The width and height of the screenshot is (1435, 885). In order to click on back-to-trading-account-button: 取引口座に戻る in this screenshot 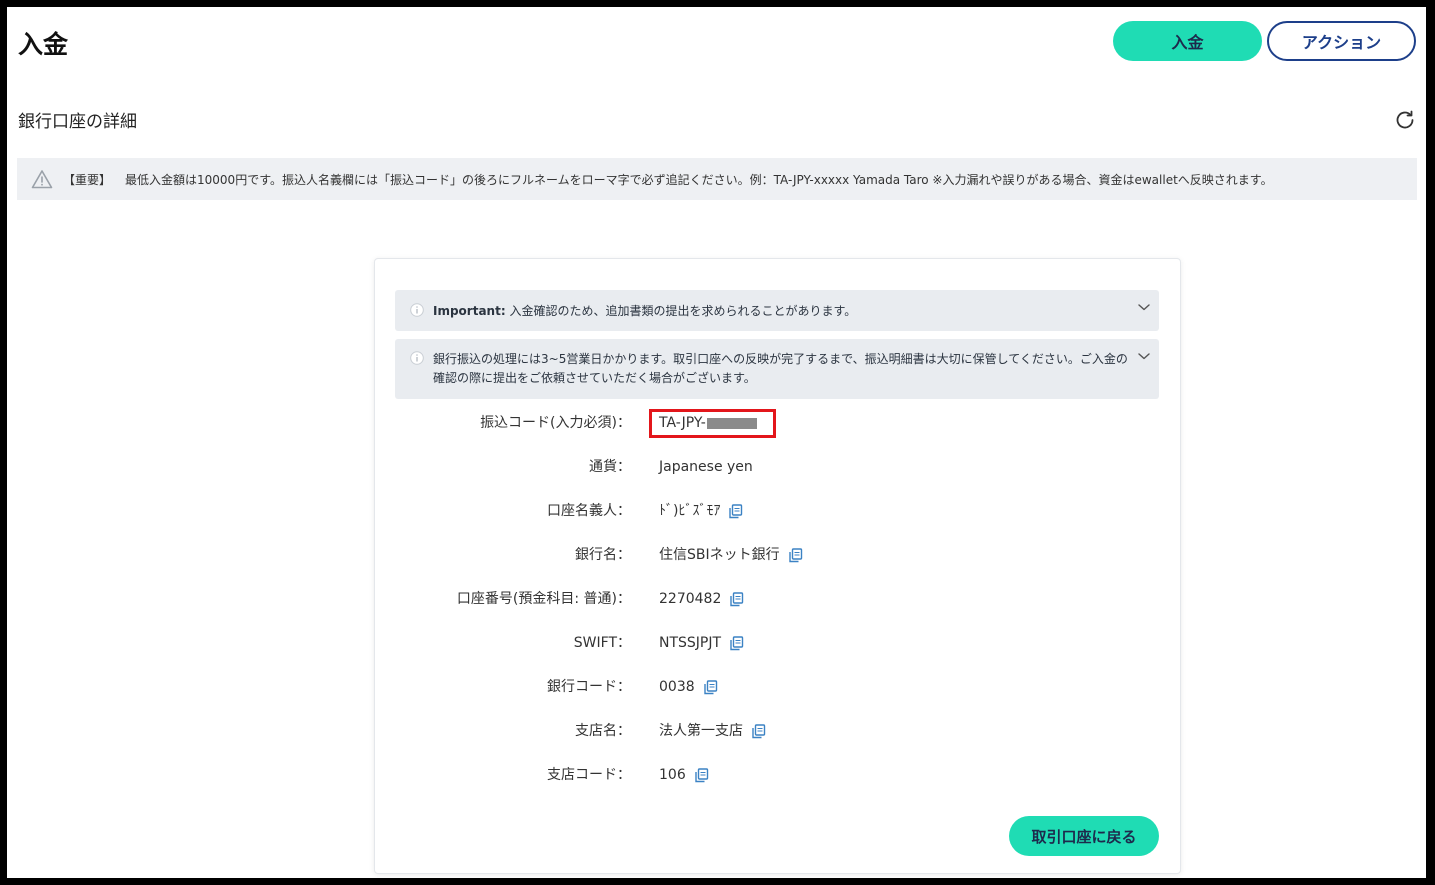, I will do `click(1084, 836)`.